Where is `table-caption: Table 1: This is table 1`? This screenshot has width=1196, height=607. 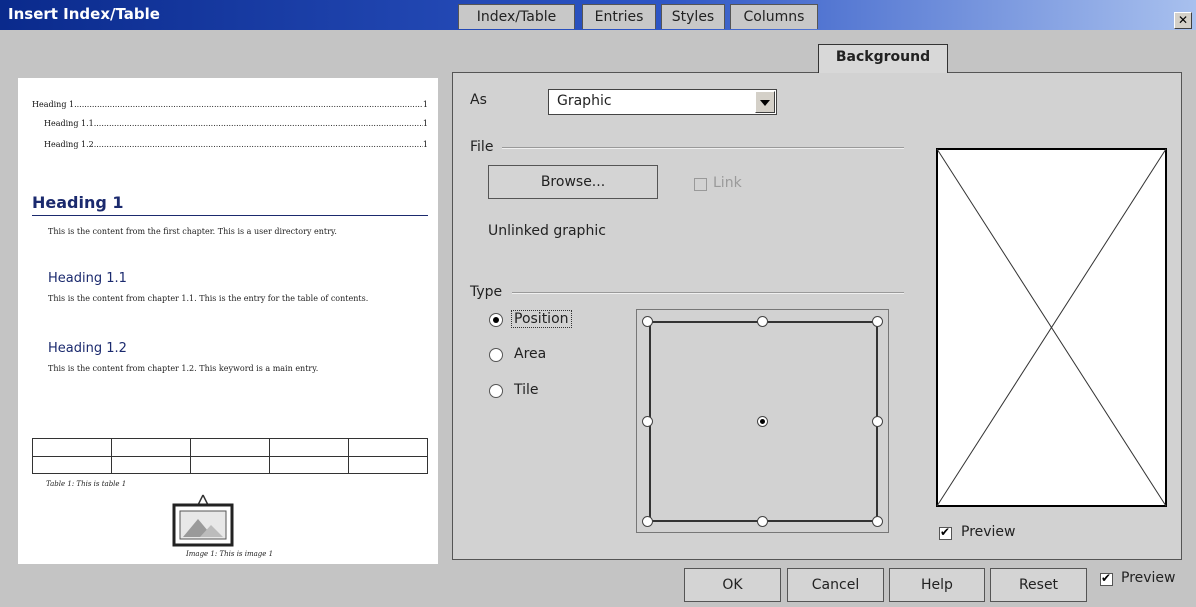 table-caption: Table 1: This is table 1 is located at coordinates (86, 484).